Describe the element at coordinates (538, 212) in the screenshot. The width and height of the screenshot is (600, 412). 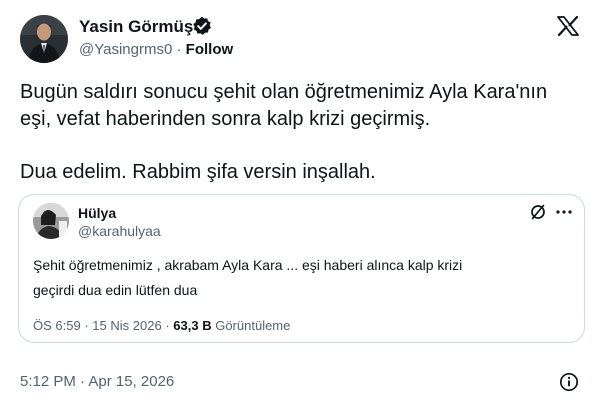
I see `no-entry-icon` at that location.